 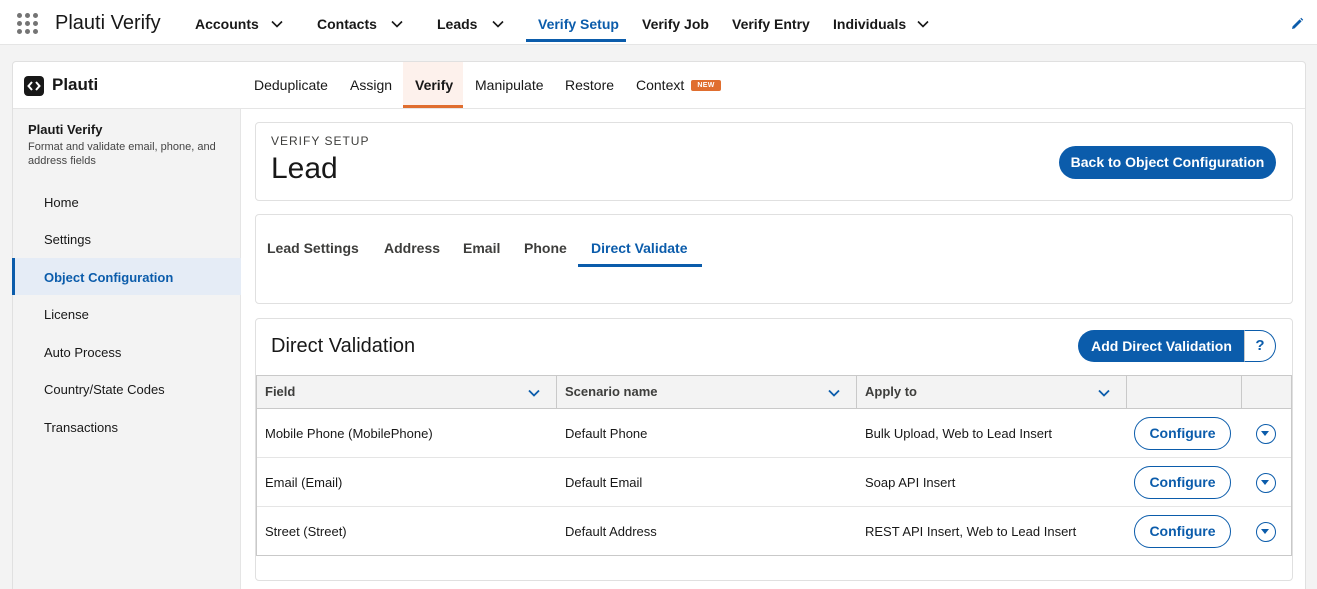 I want to click on page-eyebrow: VERIFY SETUP, so click(x=320, y=141).